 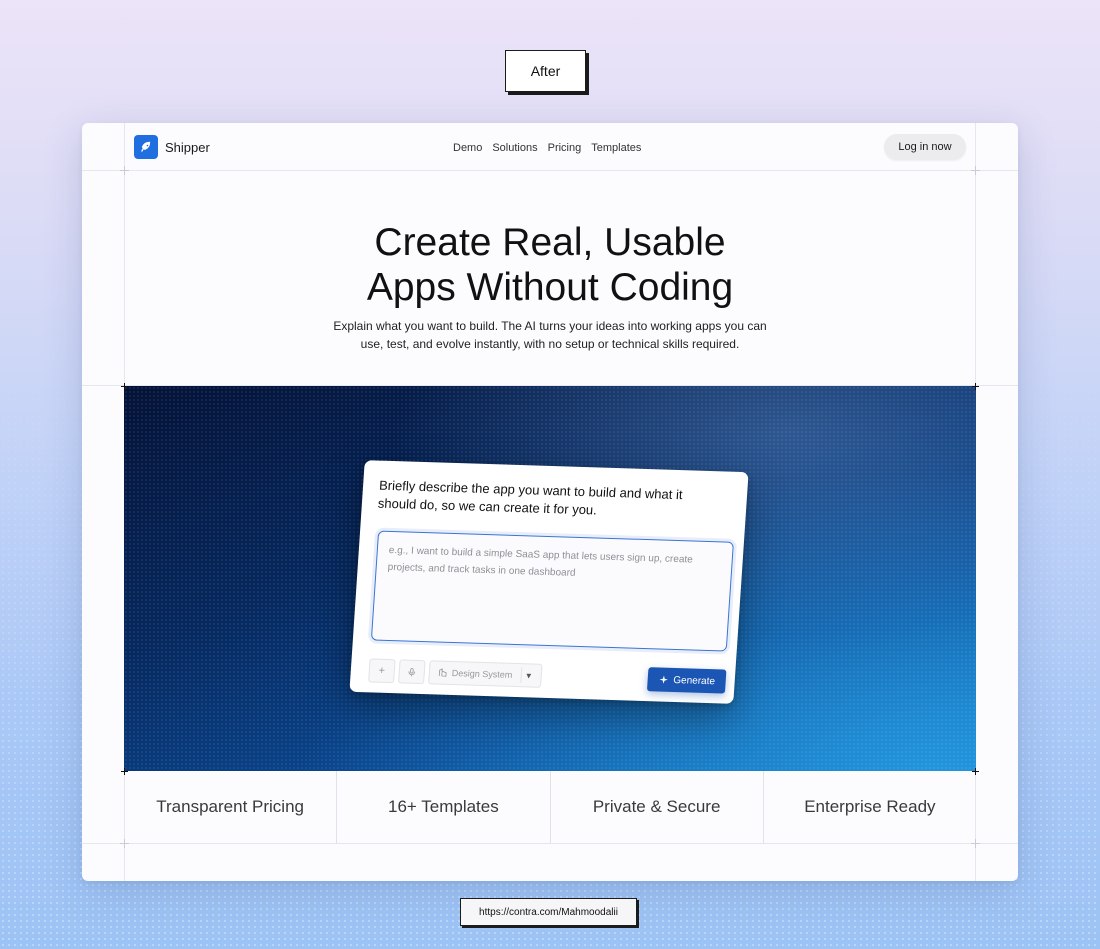 What do you see at coordinates (442, 672) in the screenshot?
I see `design-system-icon` at bounding box center [442, 672].